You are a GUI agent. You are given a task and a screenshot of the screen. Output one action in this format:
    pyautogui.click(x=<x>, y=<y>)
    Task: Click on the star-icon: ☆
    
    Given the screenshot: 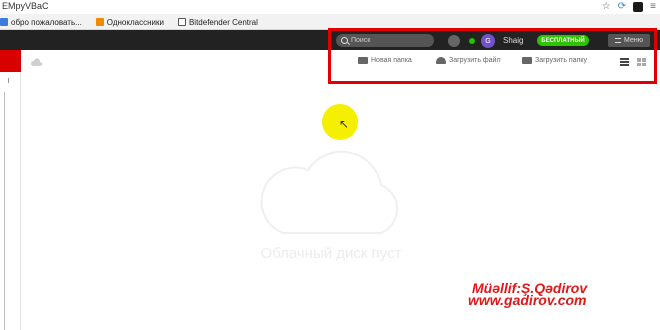 What is the action you would take?
    pyautogui.click(x=606, y=7)
    